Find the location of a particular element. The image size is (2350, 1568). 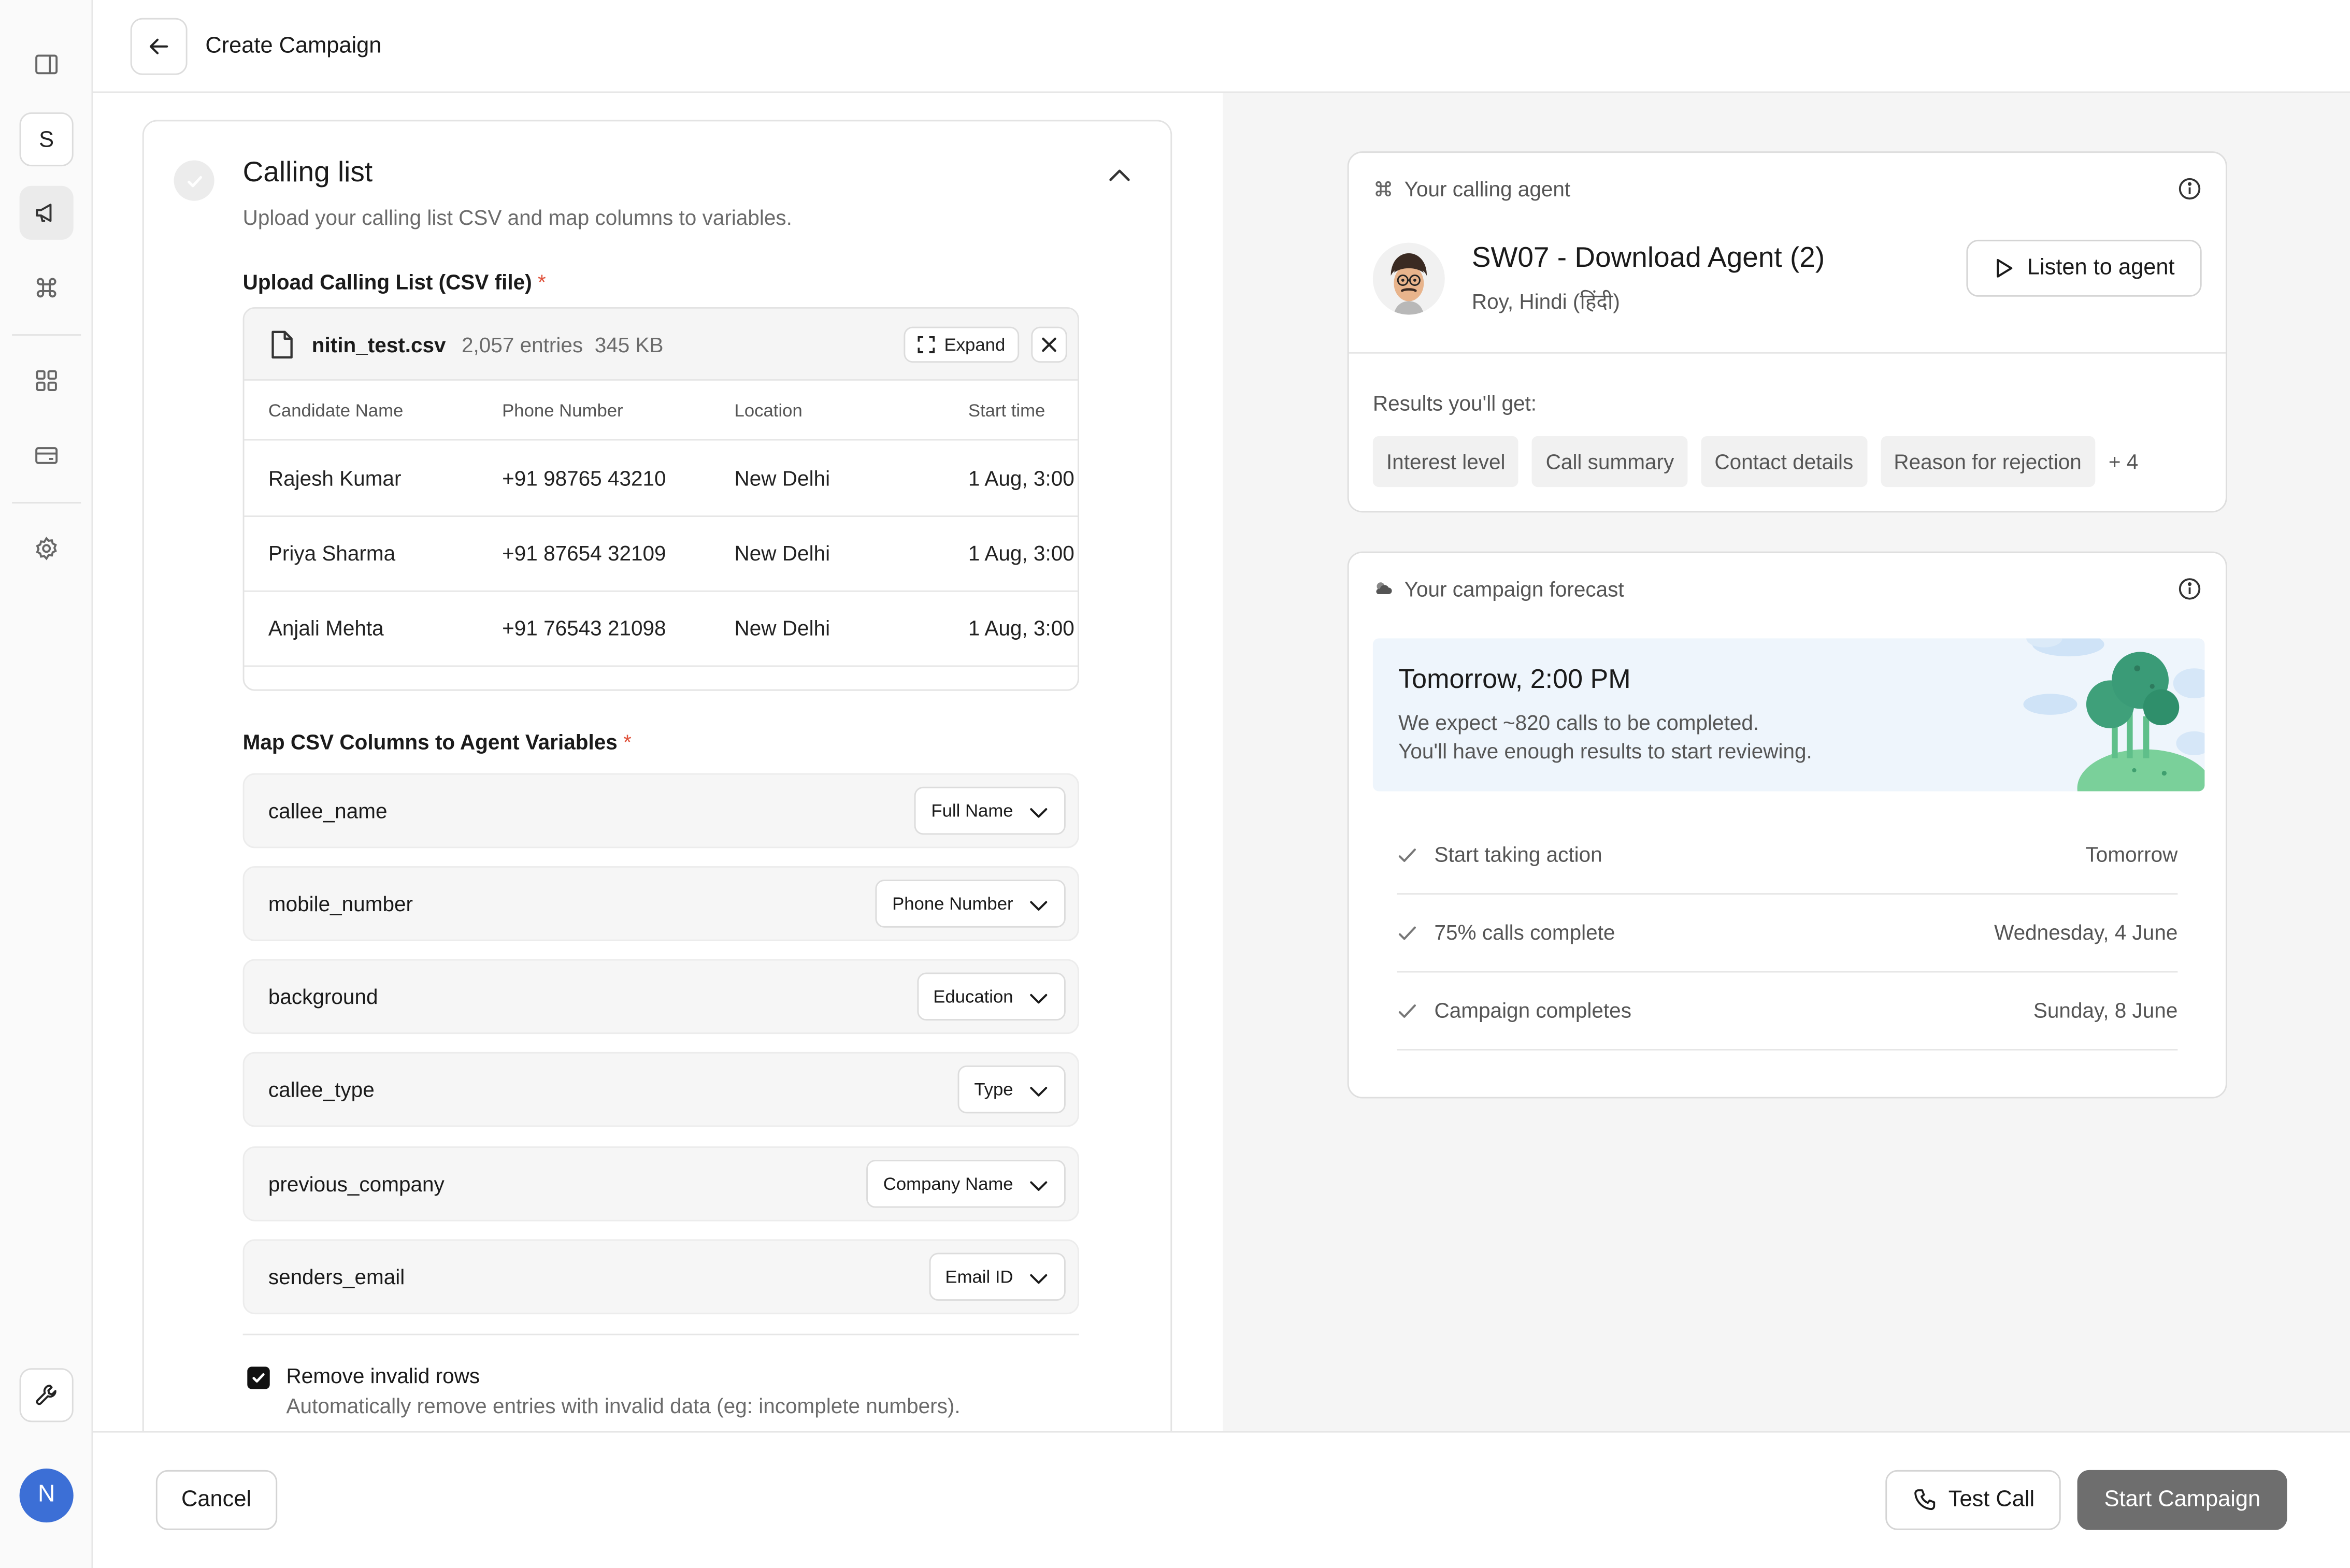

result-chip: Call summary is located at coordinates (1610, 461).